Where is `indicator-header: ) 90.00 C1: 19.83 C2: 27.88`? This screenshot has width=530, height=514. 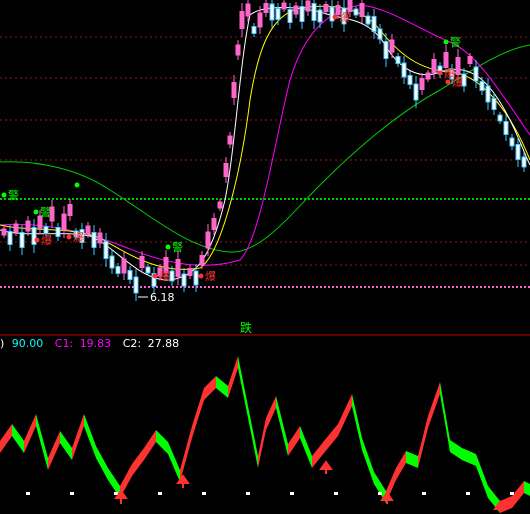 indicator-header: ) 90.00 C1: 19.83 C2: 27.88 is located at coordinates (265, 344).